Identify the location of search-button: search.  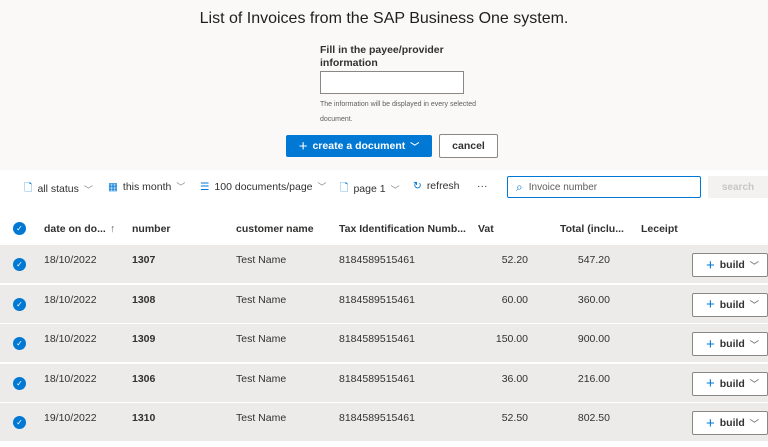
(738, 187).